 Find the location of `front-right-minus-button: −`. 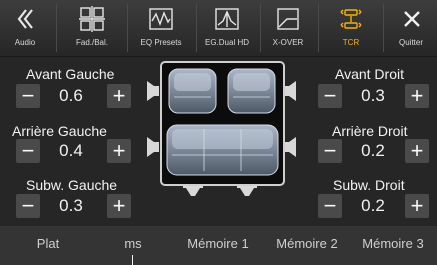

front-right-minus-button: − is located at coordinates (330, 96).